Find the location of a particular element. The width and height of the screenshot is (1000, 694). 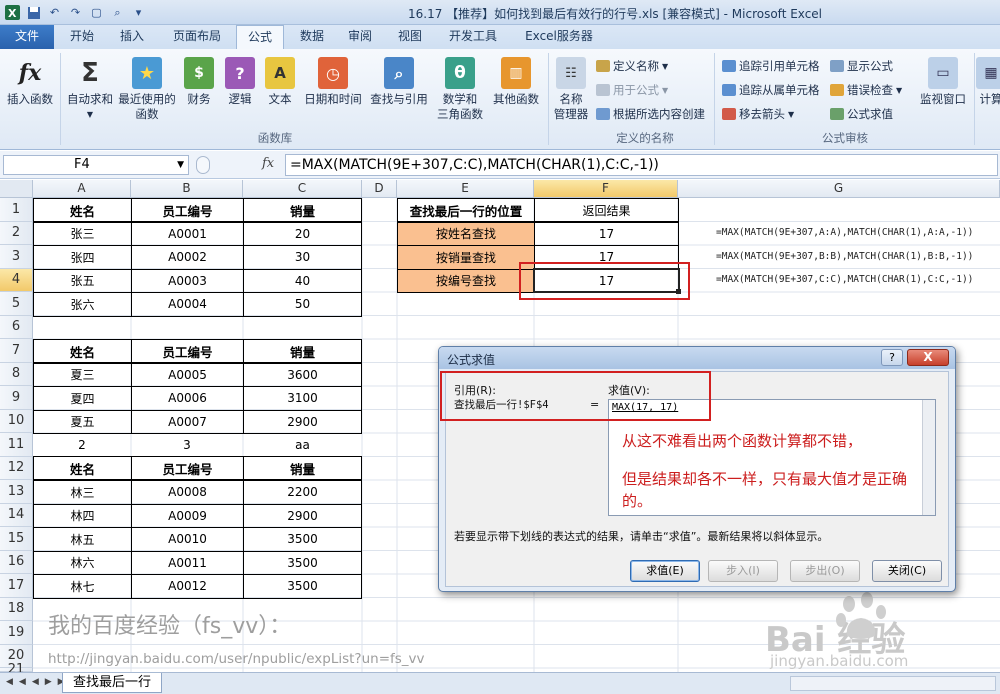

row-header-3: 3 is located at coordinates (16, 257).